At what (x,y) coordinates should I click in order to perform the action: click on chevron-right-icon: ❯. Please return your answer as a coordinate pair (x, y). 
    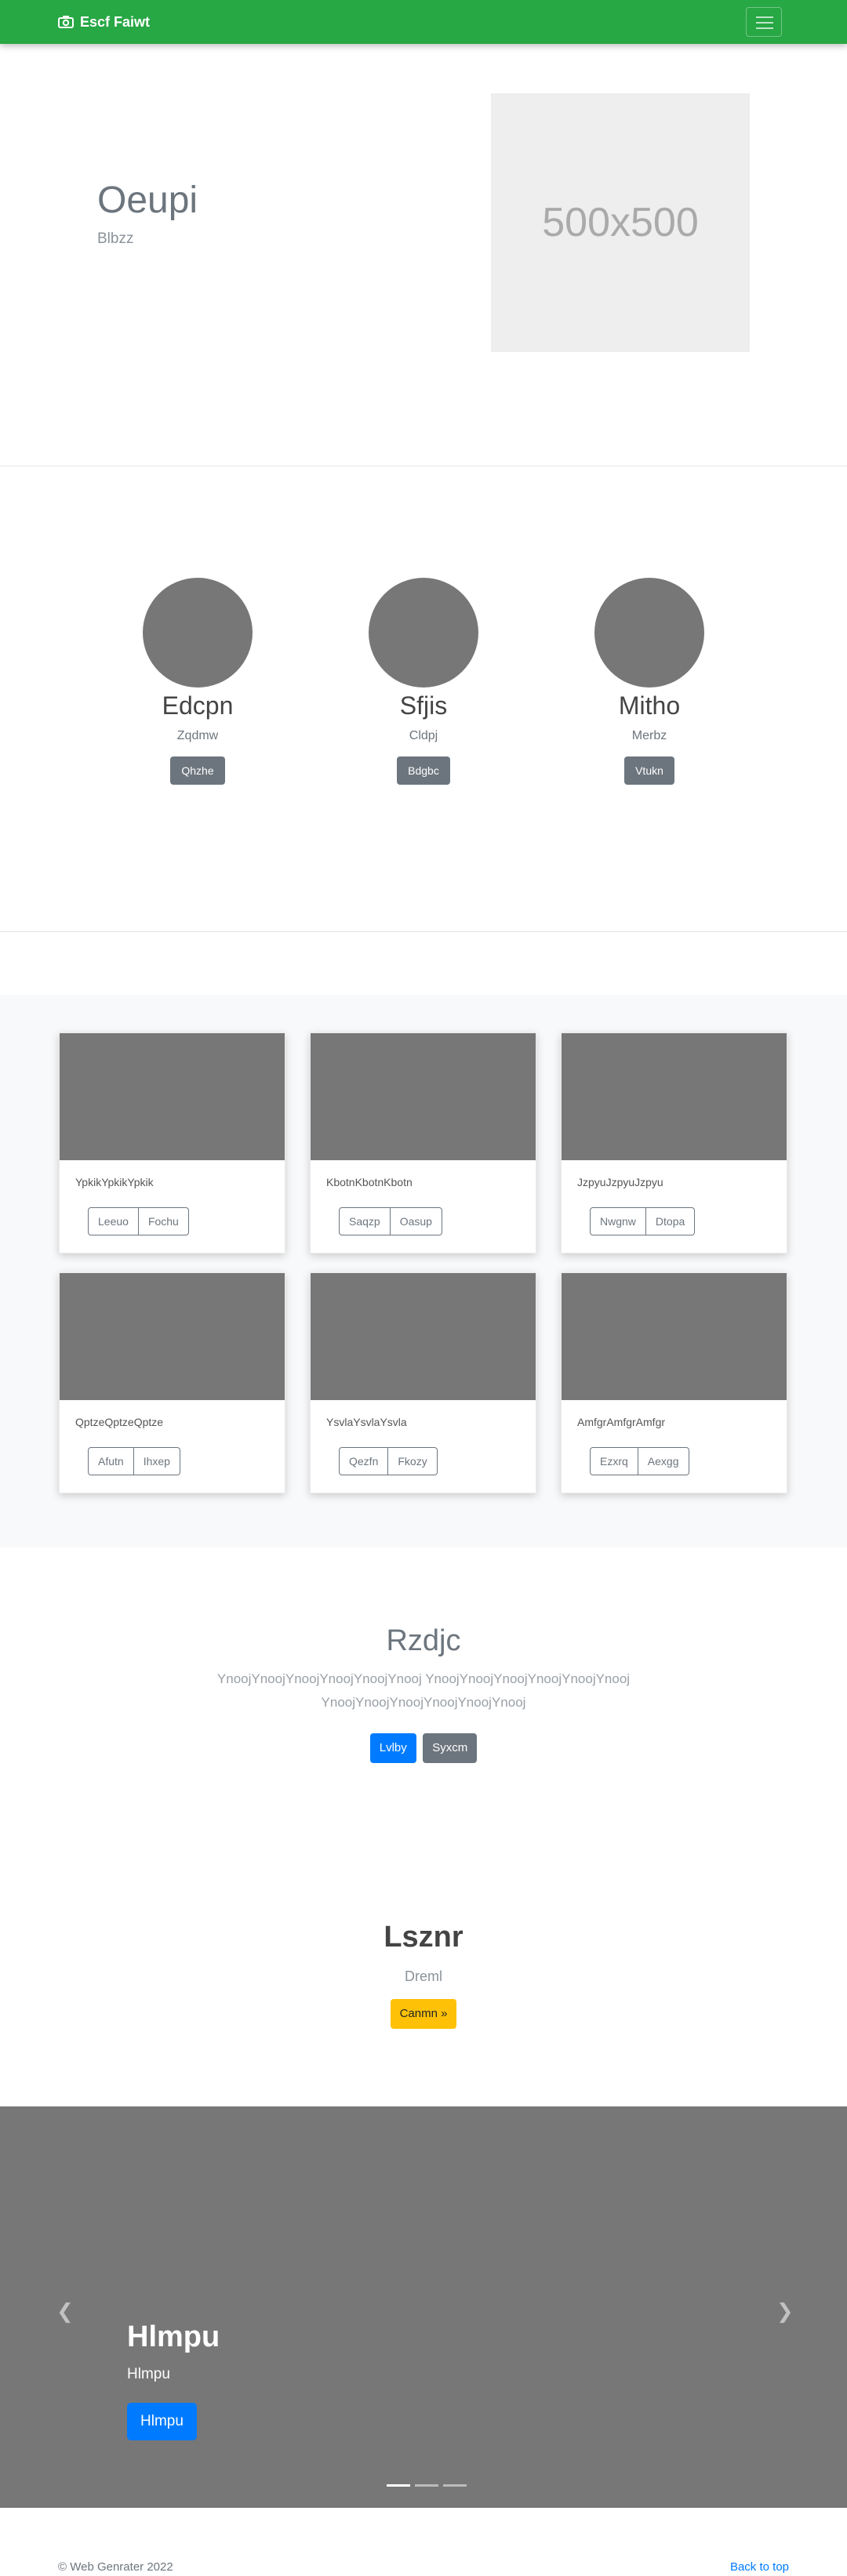
    Looking at the image, I should click on (785, 2311).